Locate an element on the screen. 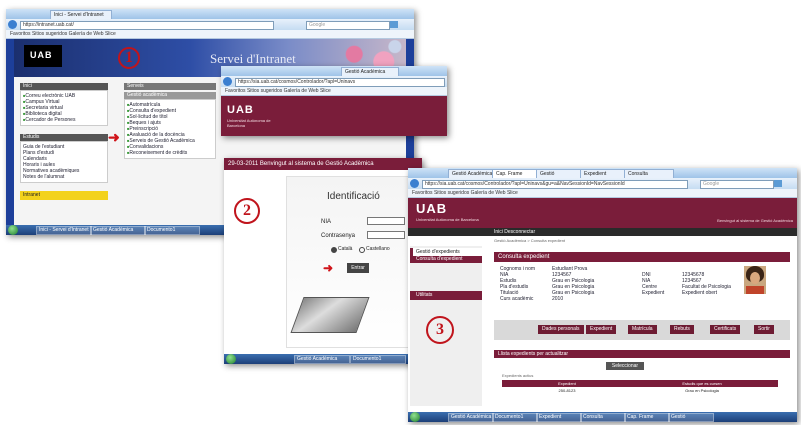 This screenshot has height=425, width=801. nia-input is located at coordinates (386, 221).